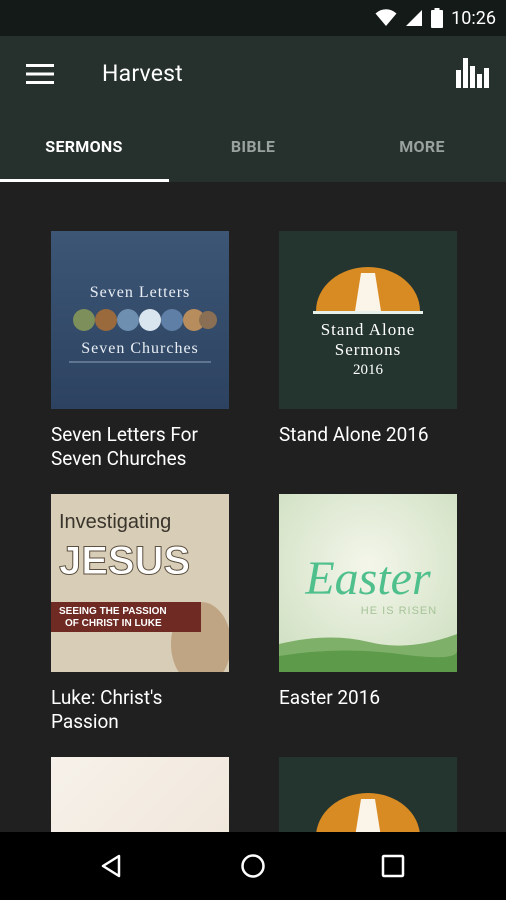 The height and width of the screenshot is (900, 506). I want to click on svg-text: Seven Churches, so click(140, 348).